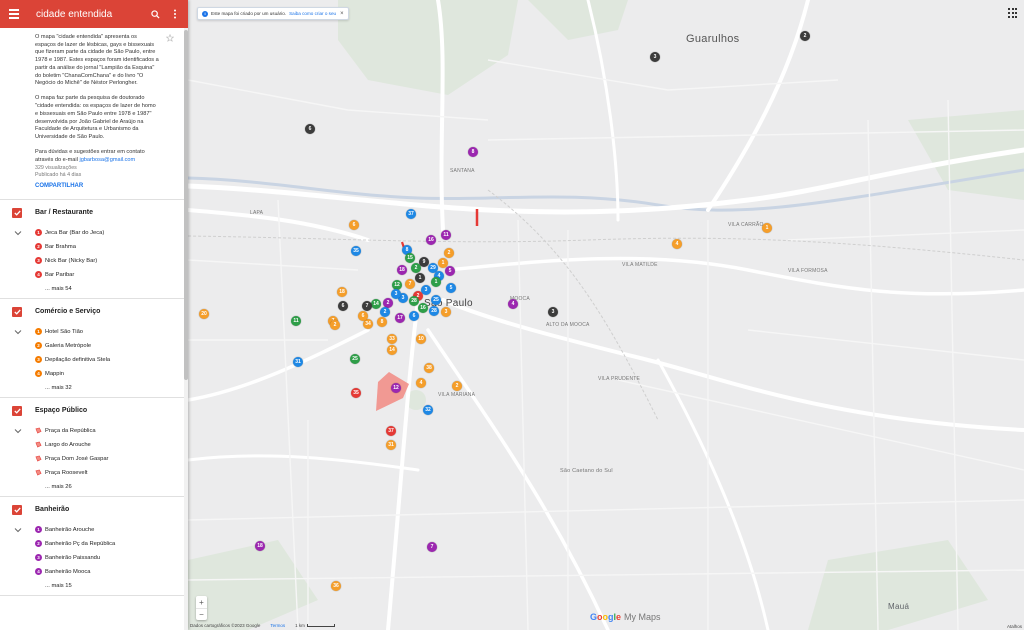 The width and height of the screenshot is (1024, 630). I want to click on show-more-link: ... mais 15, so click(111, 586).